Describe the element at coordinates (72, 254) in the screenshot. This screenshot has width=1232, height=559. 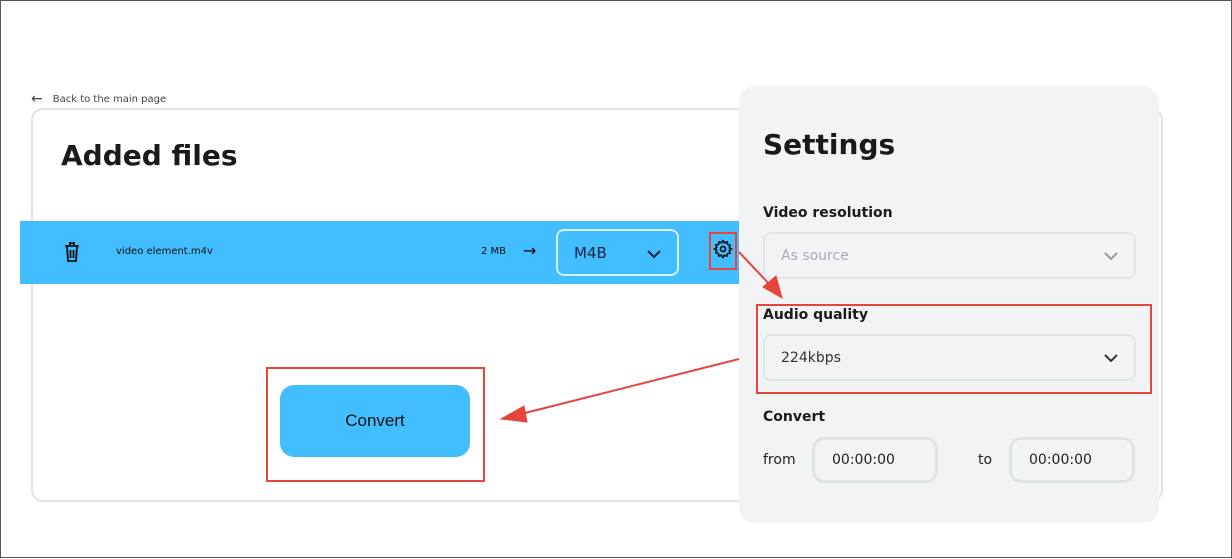
I see `trash-icon` at that location.